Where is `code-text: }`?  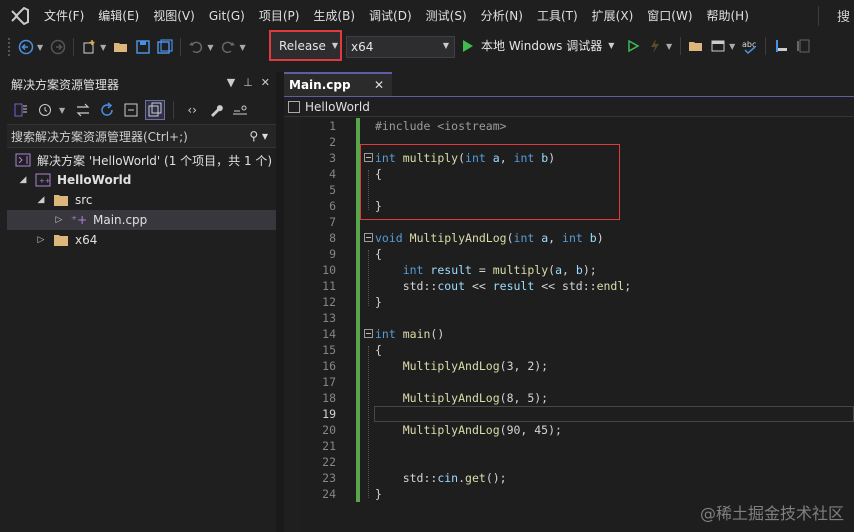
code-text: } is located at coordinates (378, 494).